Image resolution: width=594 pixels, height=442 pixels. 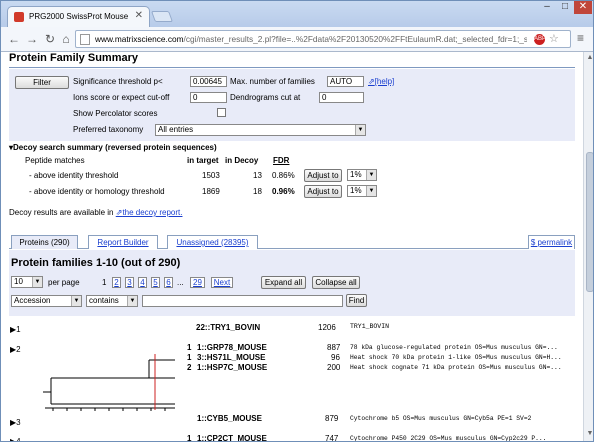 What do you see at coordinates (162, 16) in the screenshot?
I see `new-tab-button` at bounding box center [162, 16].